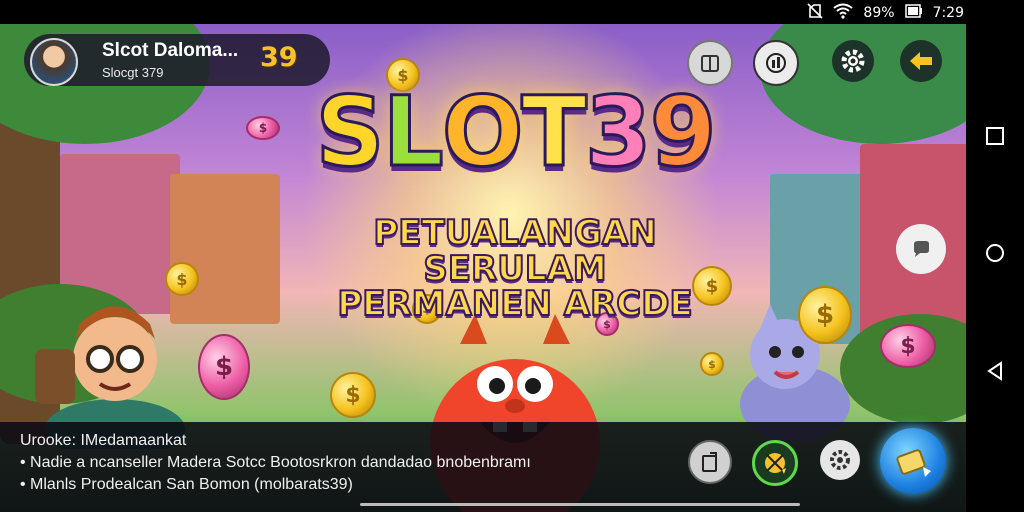  I want to click on lucky-wheel-button, so click(775, 463).